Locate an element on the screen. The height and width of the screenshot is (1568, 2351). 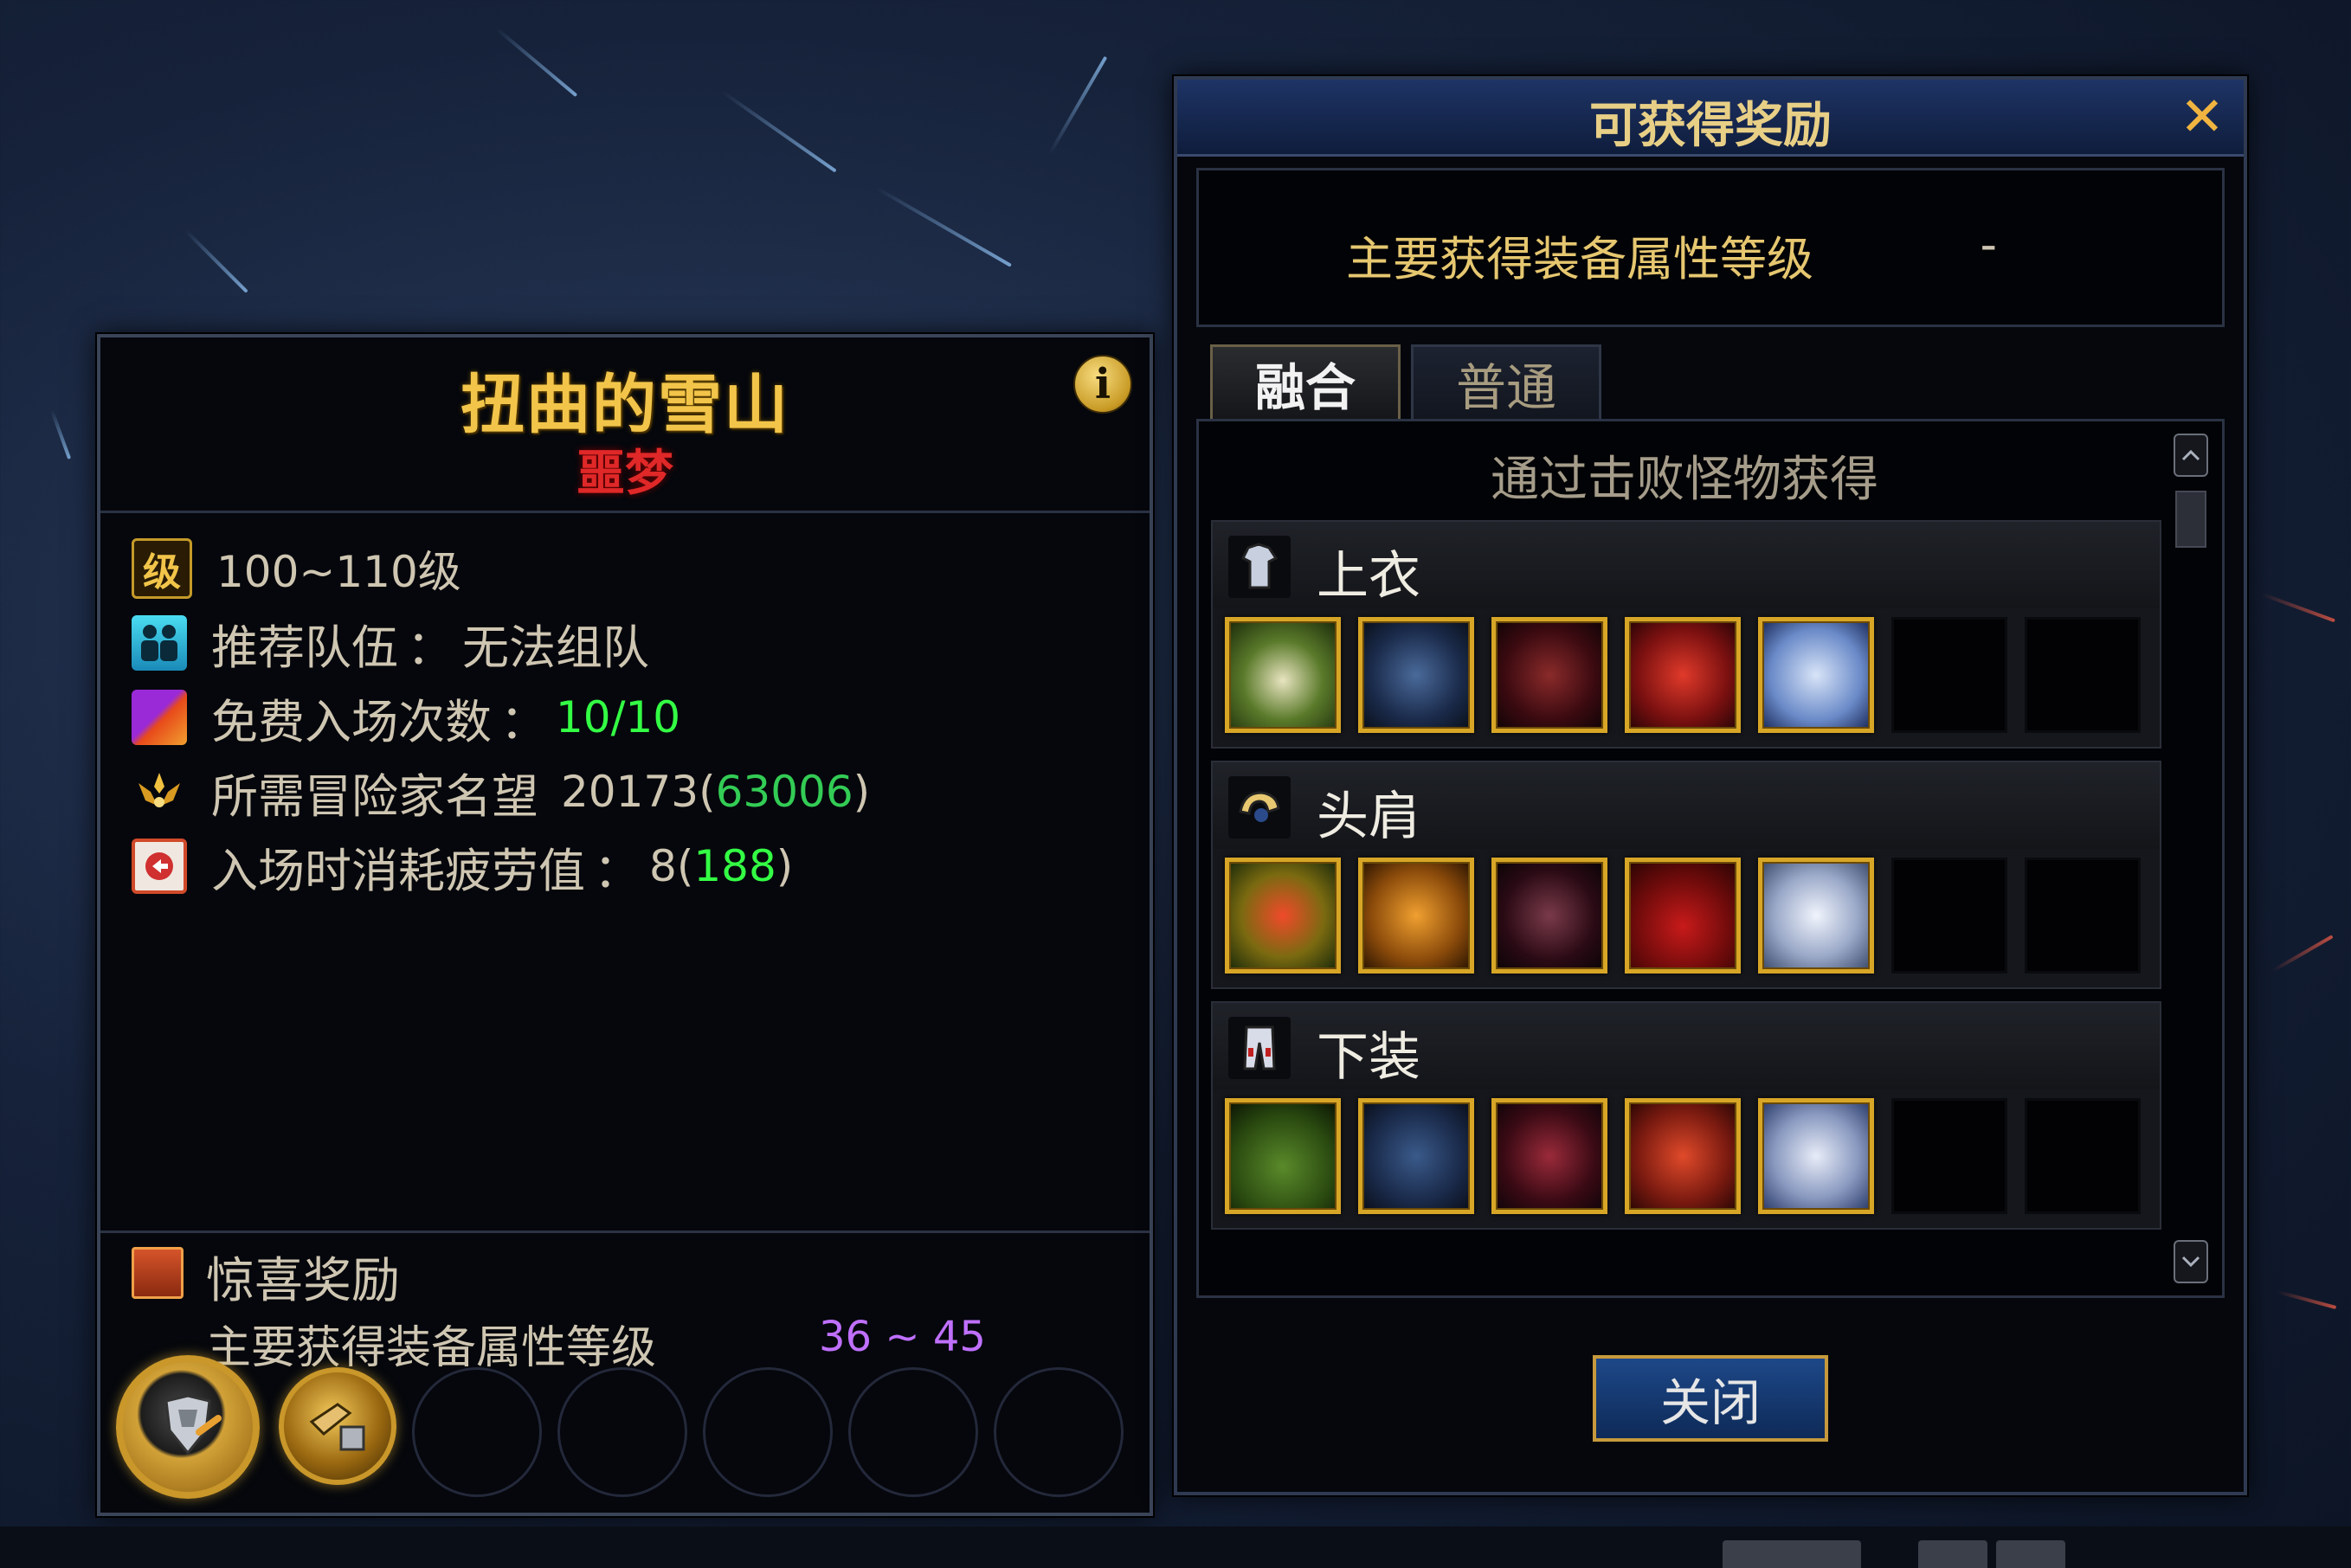
armor-bundle-icon is located at coordinates (188, 1427).